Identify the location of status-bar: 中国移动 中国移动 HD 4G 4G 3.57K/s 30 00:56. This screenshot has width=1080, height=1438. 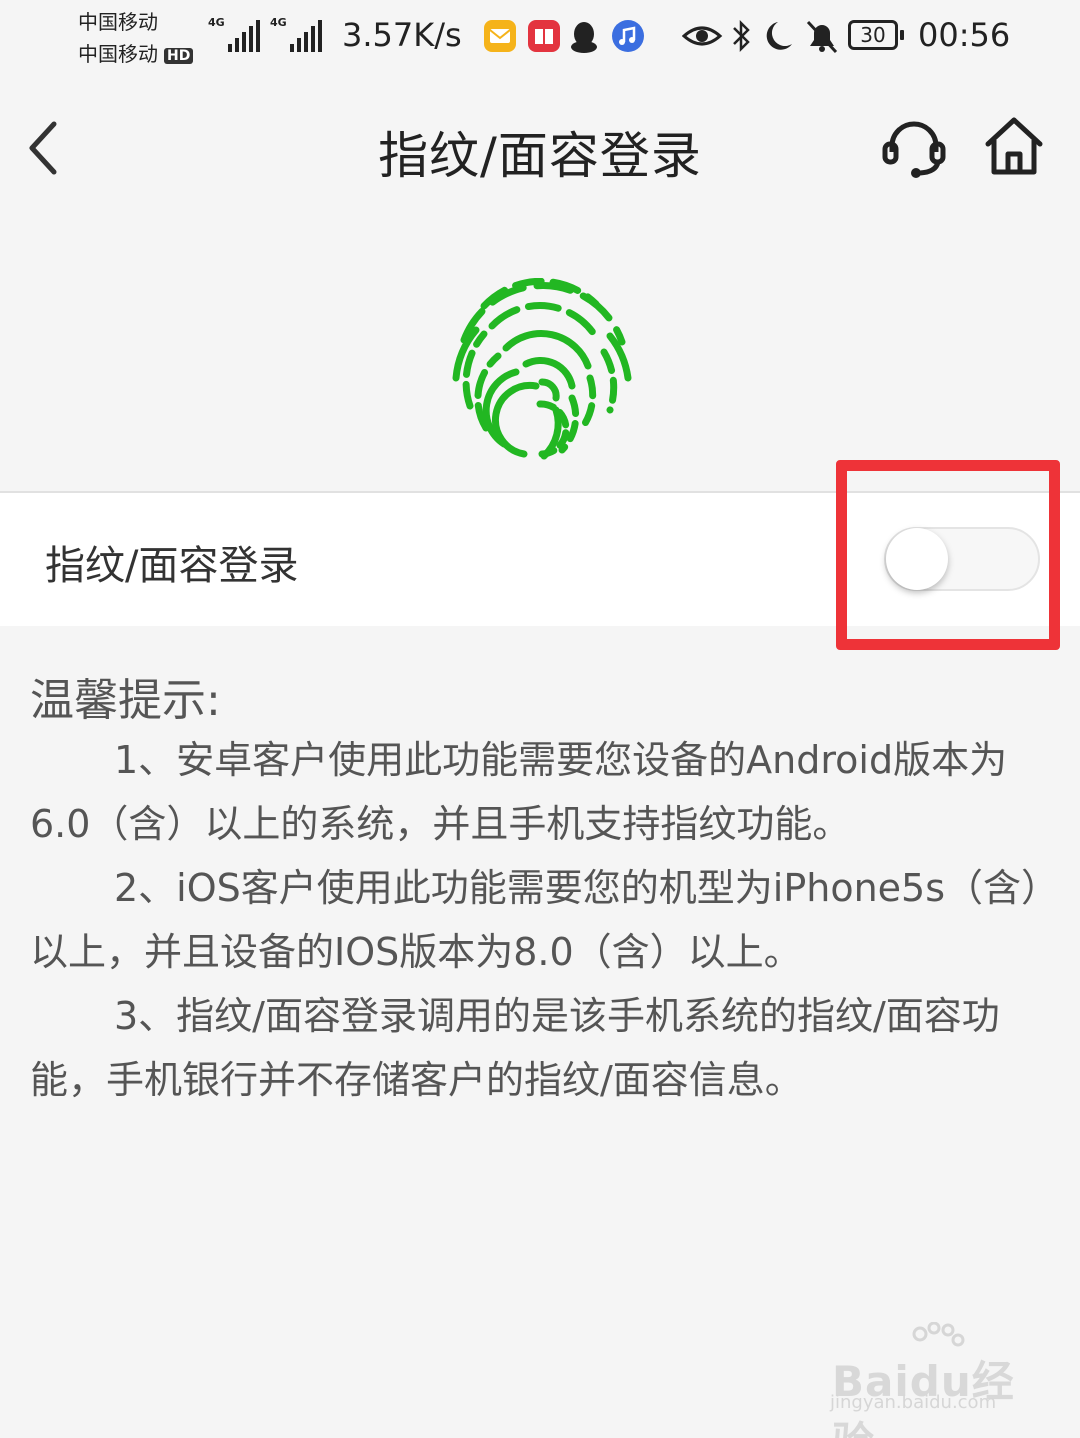
(540, 40).